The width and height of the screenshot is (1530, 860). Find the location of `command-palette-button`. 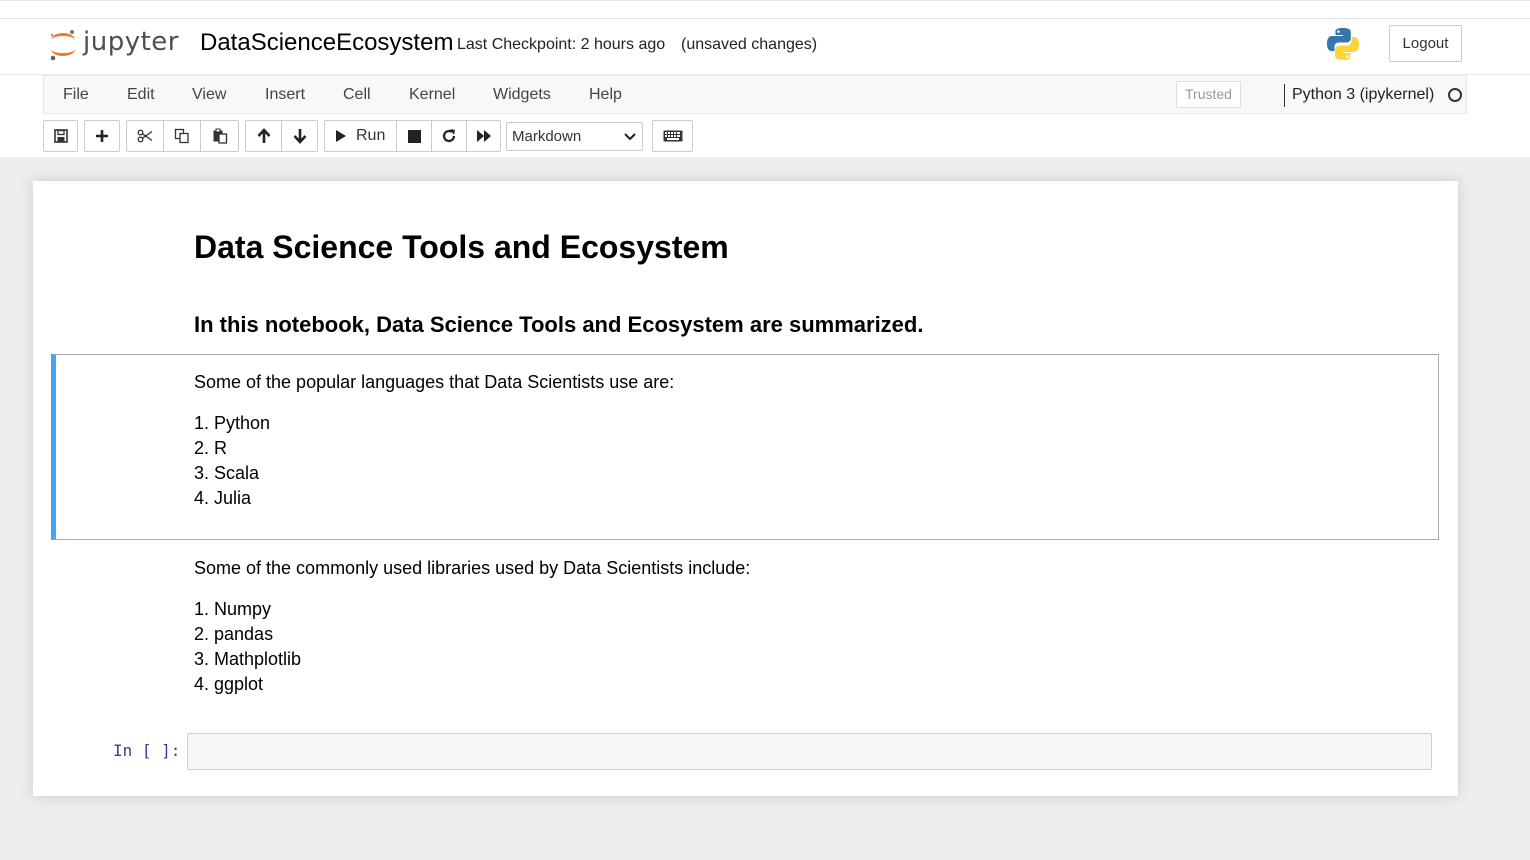

command-palette-button is located at coordinates (672, 136).